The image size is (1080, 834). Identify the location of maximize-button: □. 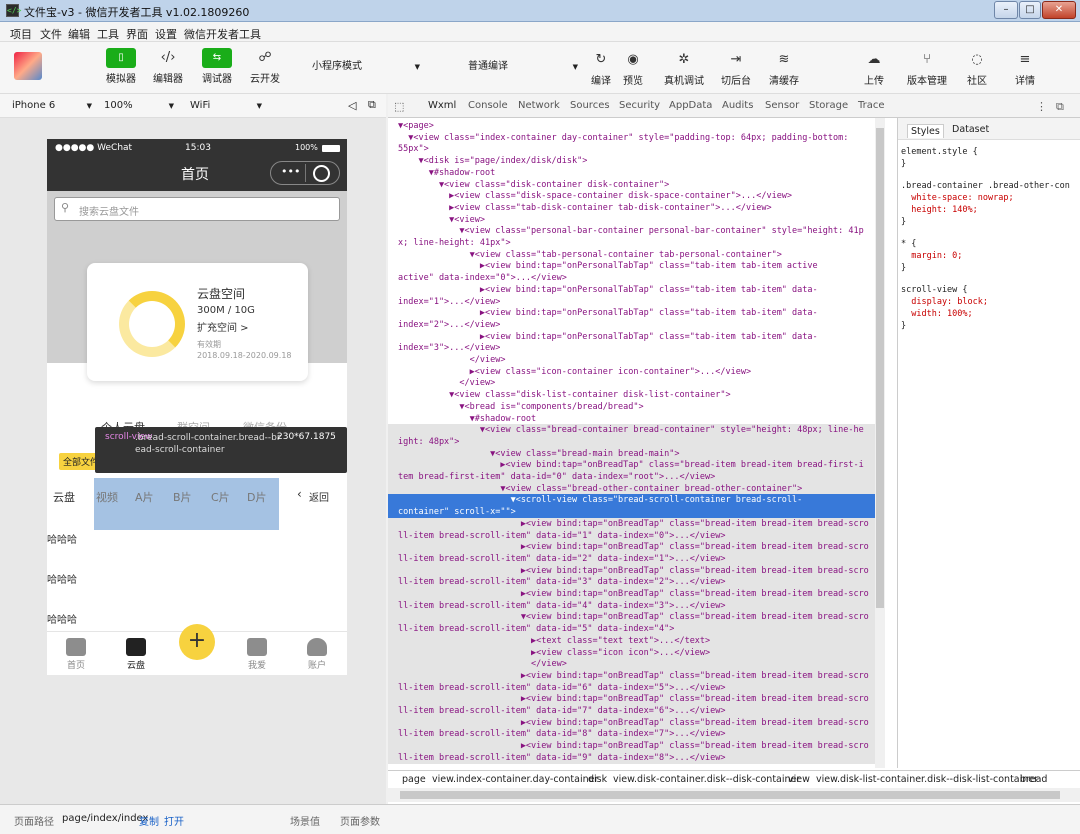
(1030, 10).